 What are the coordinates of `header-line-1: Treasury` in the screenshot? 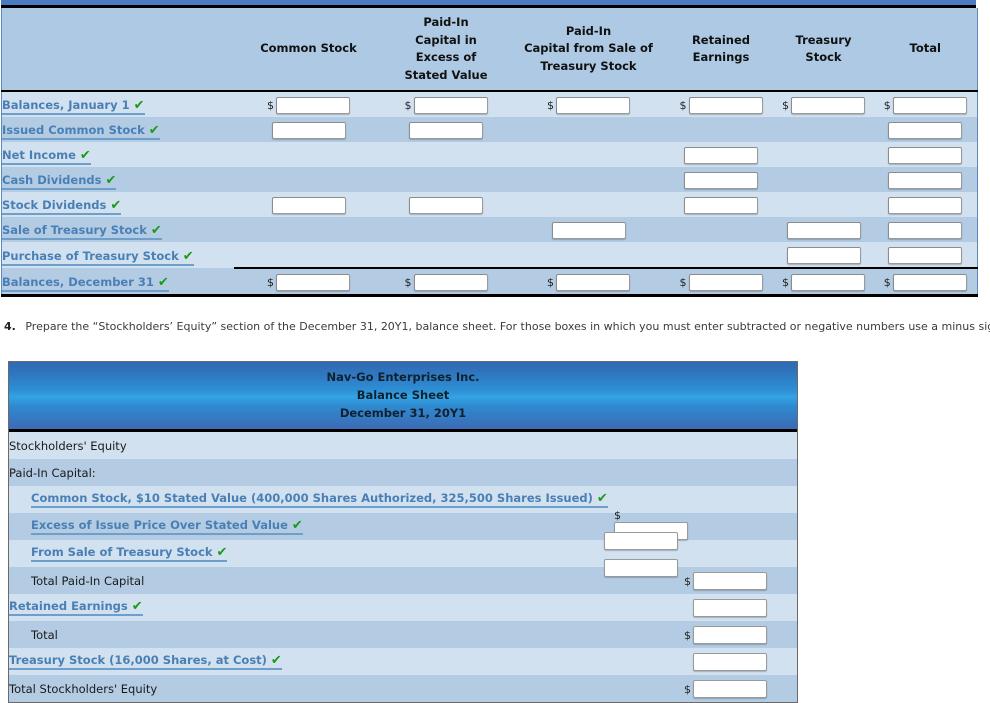 It's located at (823, 39).